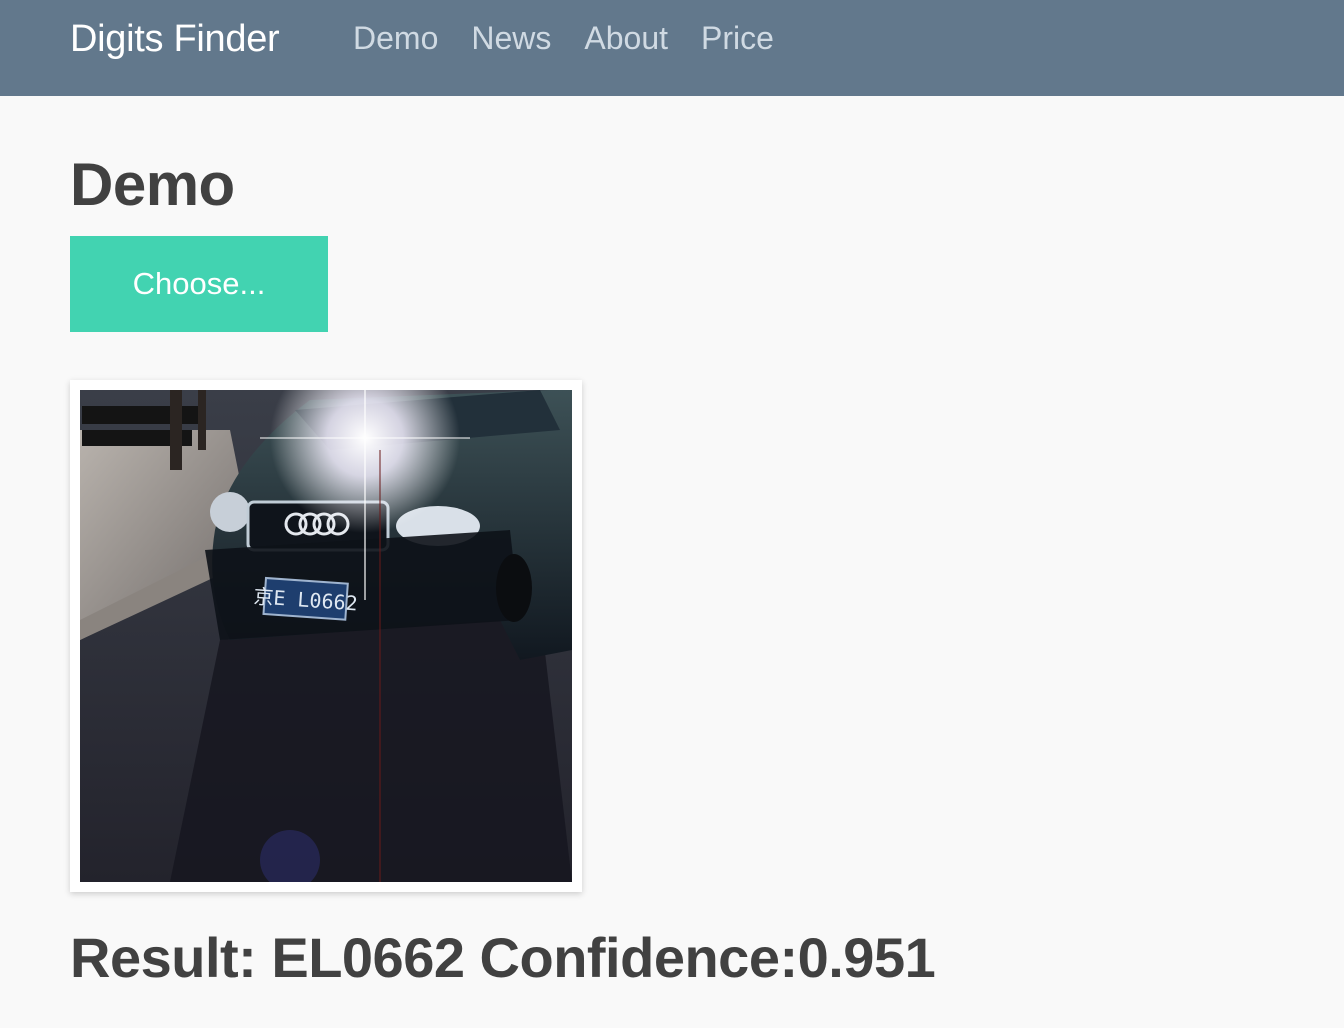 Image resolution: width=1344 pixels, height=1028 pixels. Describe the element at coordinates (503, 957) in the screenshot. I see `result-text: Result: EL0662 Confidence:0.951` at that location.